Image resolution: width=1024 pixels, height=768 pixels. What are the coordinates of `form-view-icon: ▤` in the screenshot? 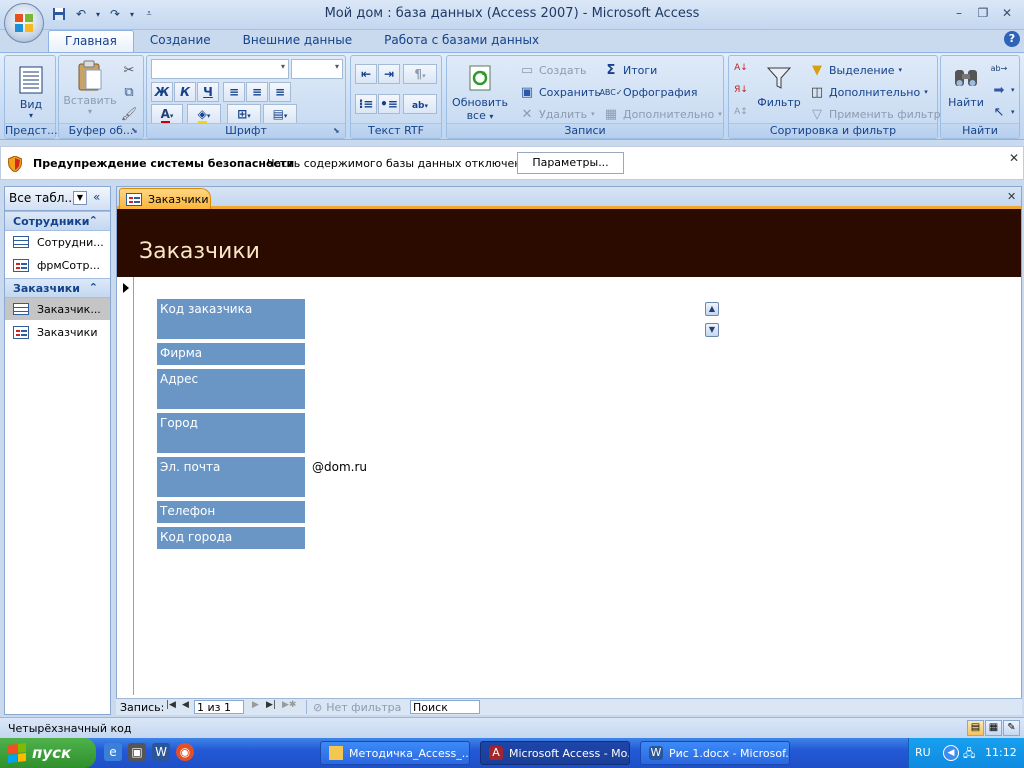 It's located at (975, 728).